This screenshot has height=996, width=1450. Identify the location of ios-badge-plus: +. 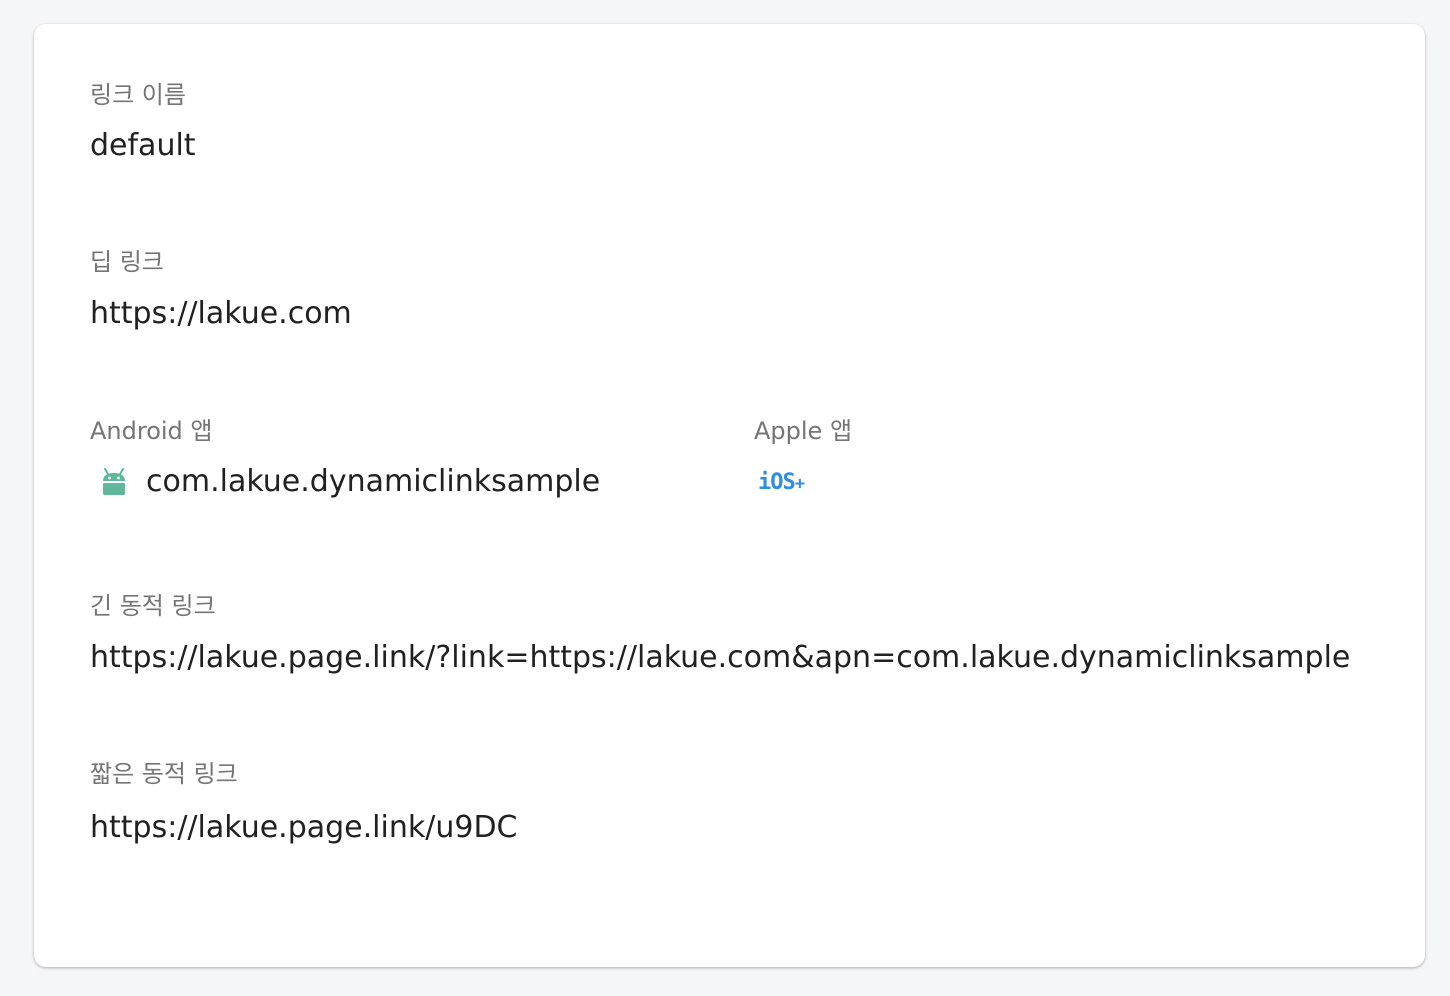
(799, 484).